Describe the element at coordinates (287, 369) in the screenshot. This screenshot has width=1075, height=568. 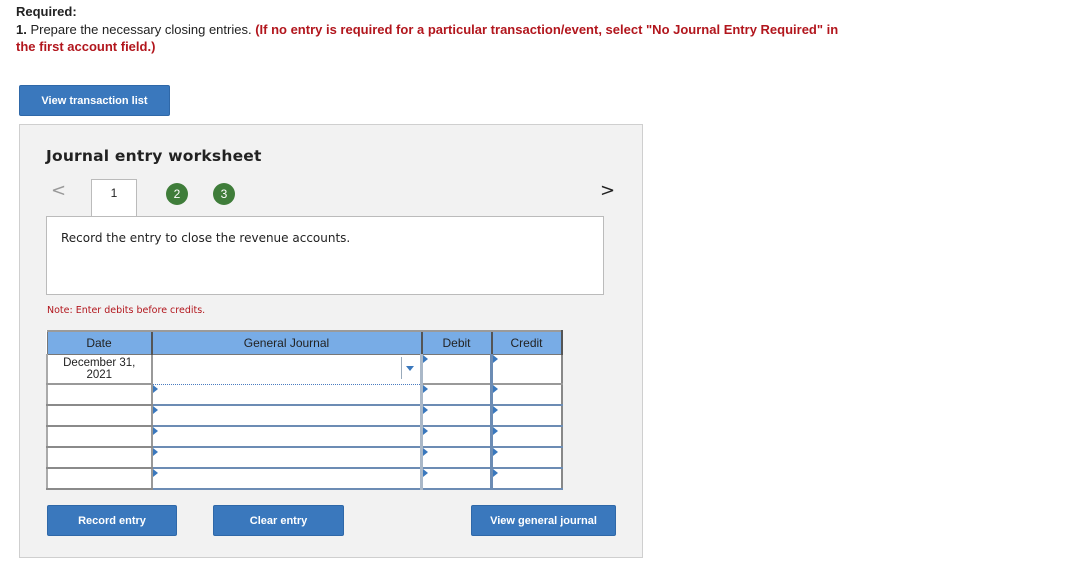
I see `account-select` at that location.